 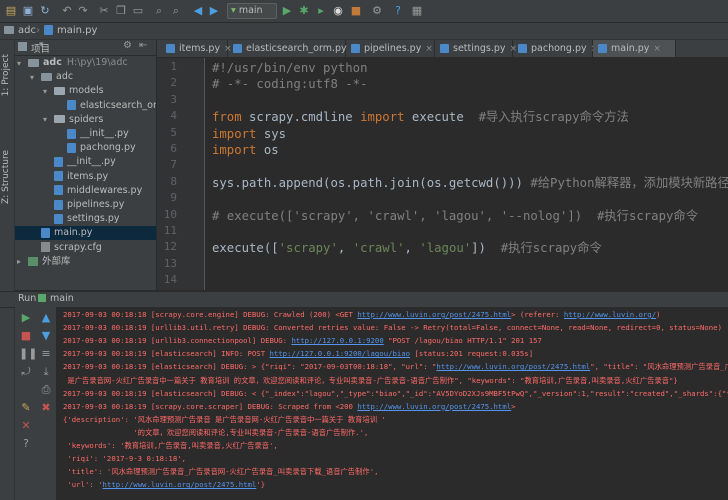 What do you see at coordinates (45, 11) in the screenshot?
I see `sync-icon: ↻` at bounding box center [45, 11].